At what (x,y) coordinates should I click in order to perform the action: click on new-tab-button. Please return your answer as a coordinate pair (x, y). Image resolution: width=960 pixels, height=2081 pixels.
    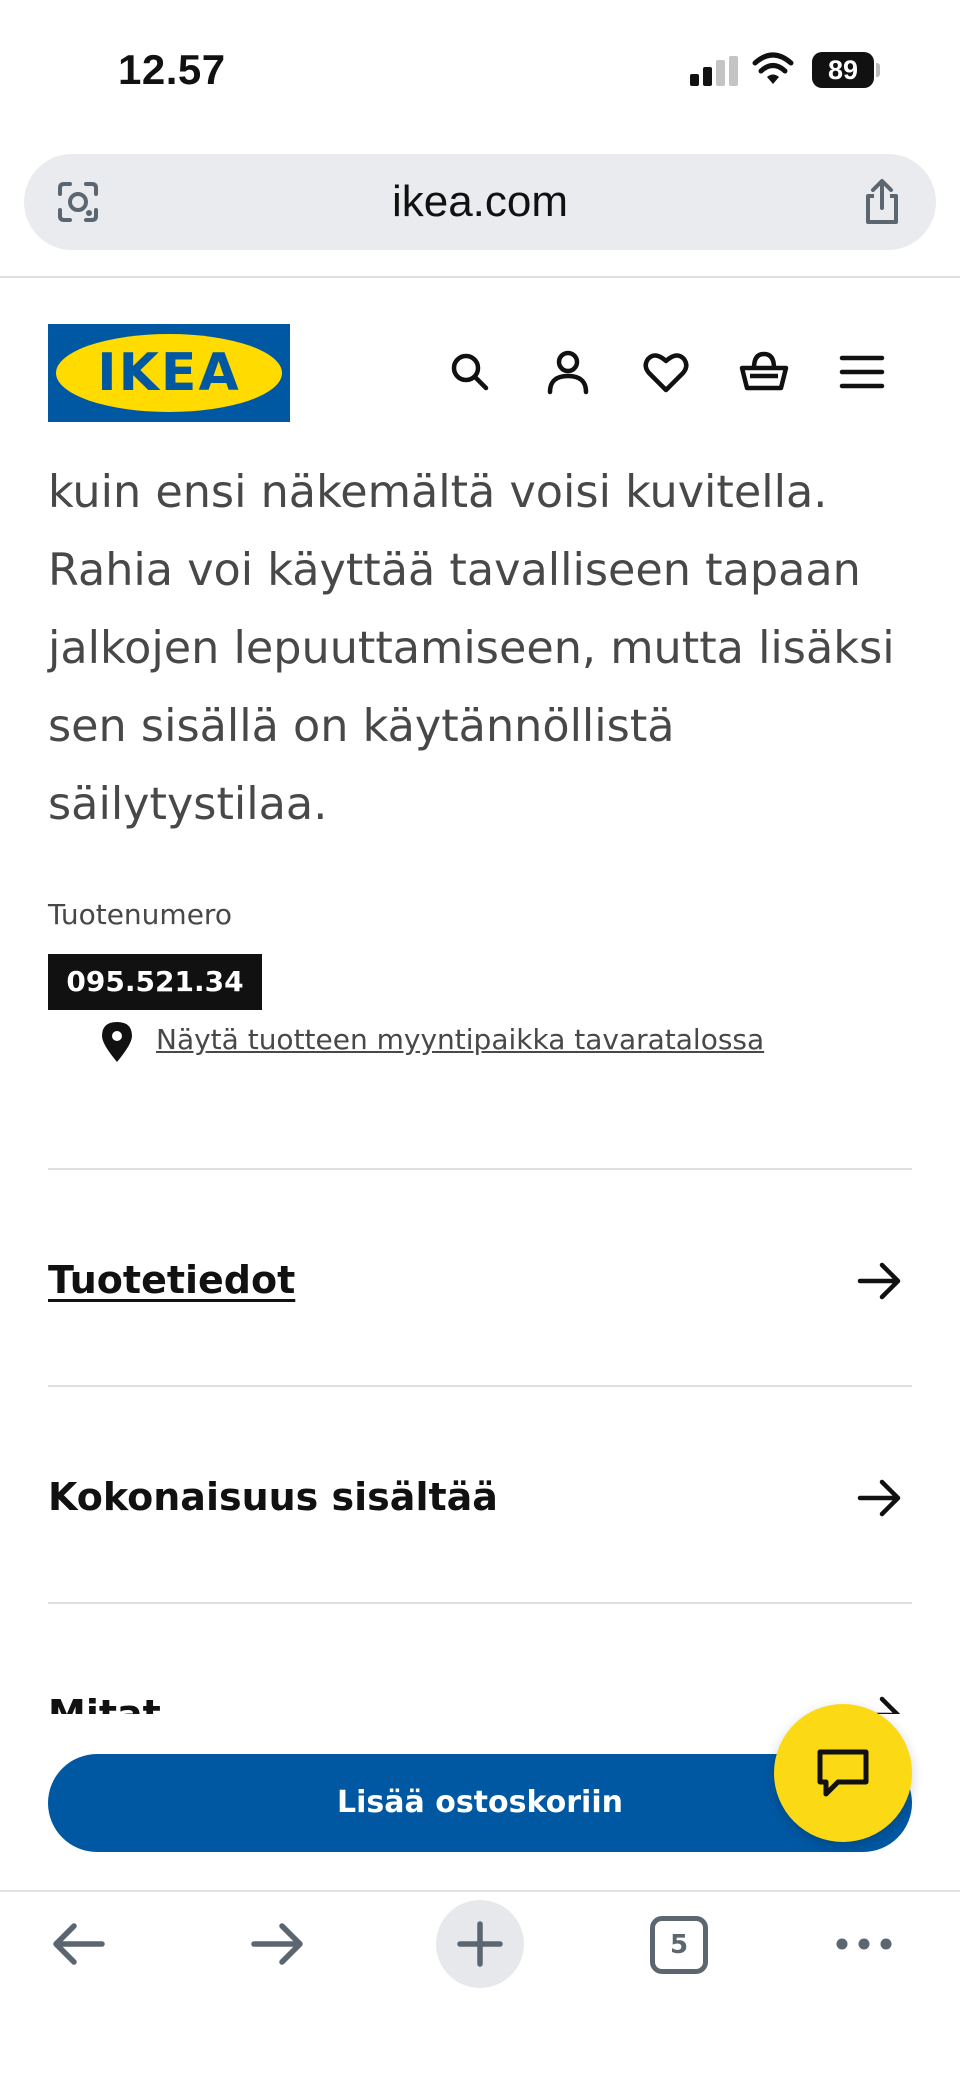
    Looking at the image, I should click on (480, 1944).